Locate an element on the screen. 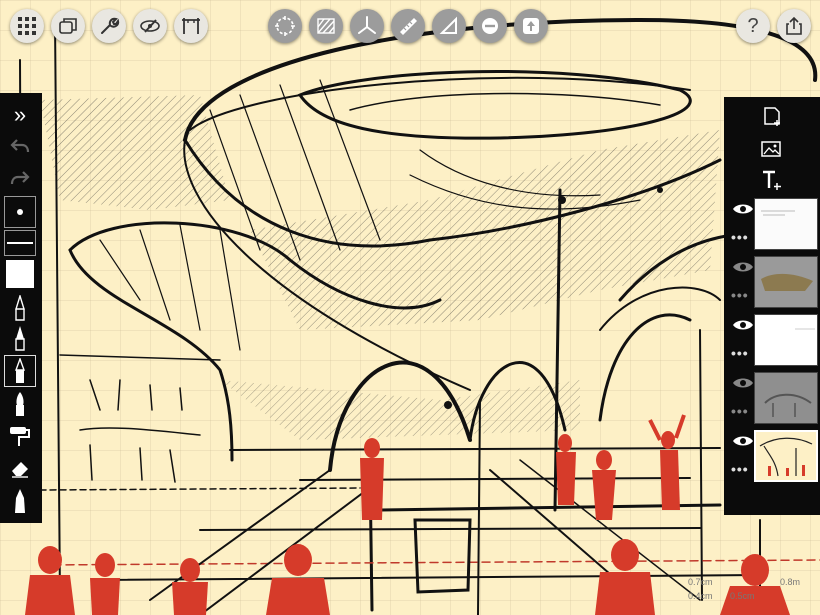 Image resolution: width=820 pixels, height=615 pixels. add-text-button is located at coordinates (772, 180).